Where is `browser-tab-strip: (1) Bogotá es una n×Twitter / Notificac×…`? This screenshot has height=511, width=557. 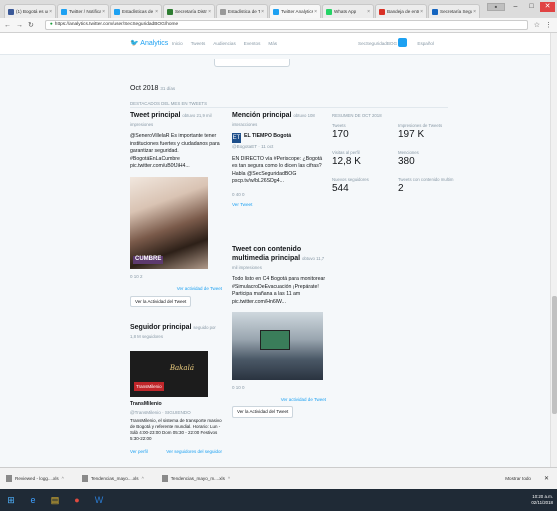 browser-tab-strip: (1) Bogotá es una n×Twitter / Notificac×… is located at coordinates (278, 9).